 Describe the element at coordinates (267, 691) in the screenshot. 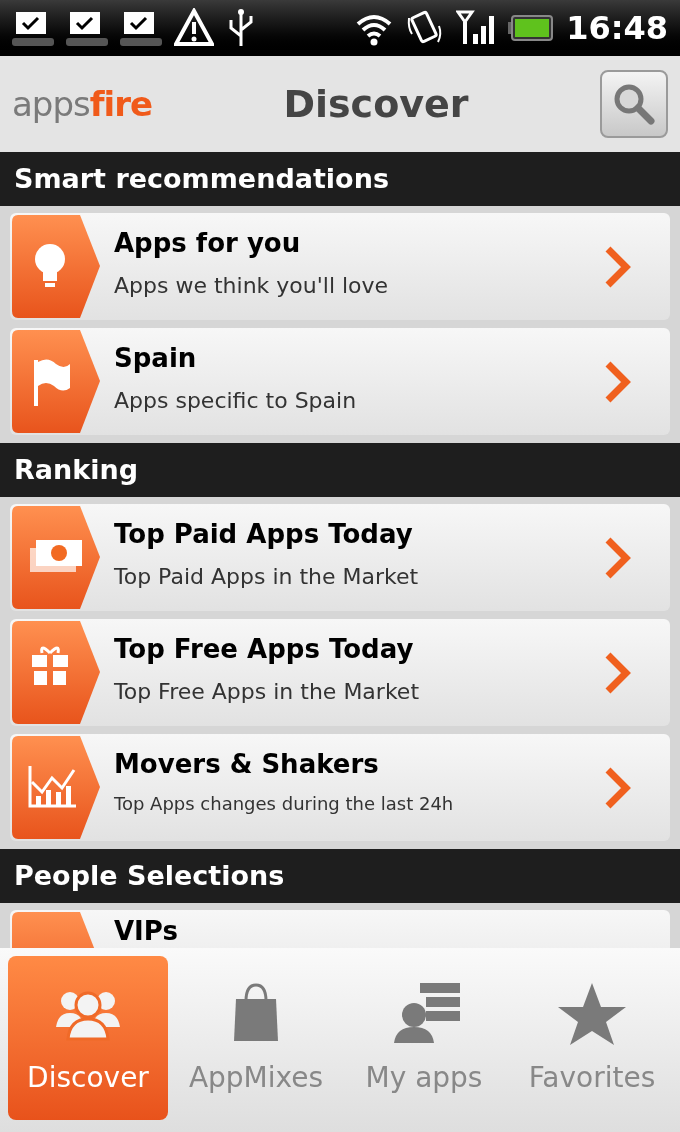

I see `item-subtitle: Top Free Apps in the Market` at that location.